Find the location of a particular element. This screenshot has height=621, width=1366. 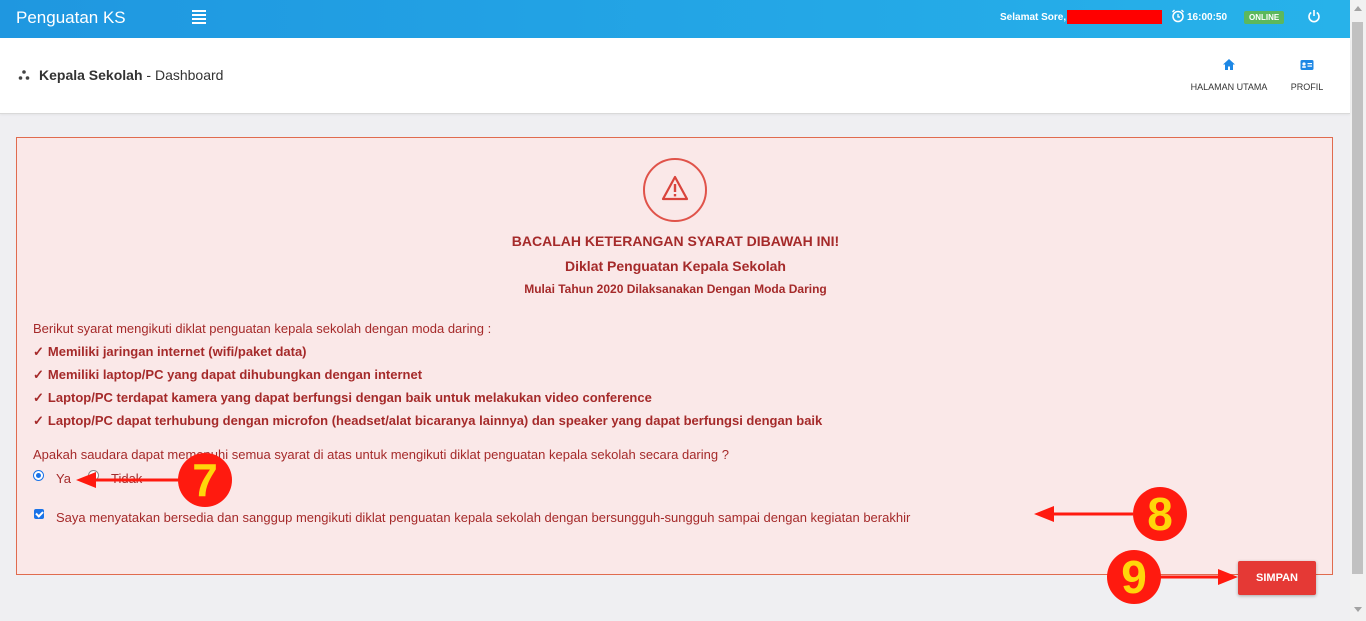

annotation-step-8: 8 is located at coordinates (1160, 514).